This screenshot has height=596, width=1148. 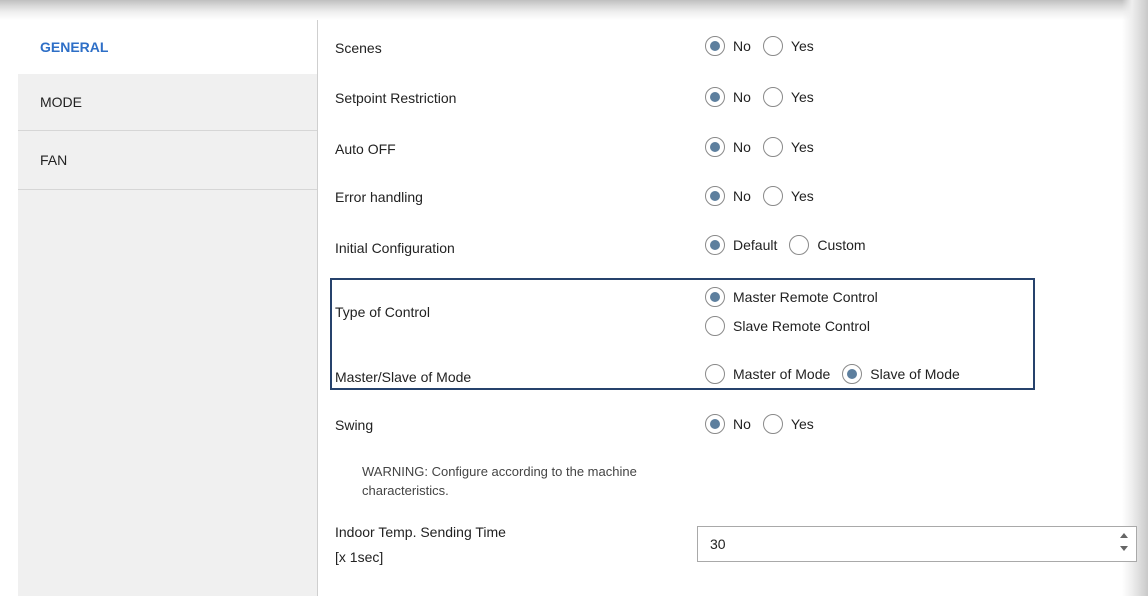 I want to click on master-slave-of-mode-label: Master/Slave of Mode, so click(x=403, y=377).